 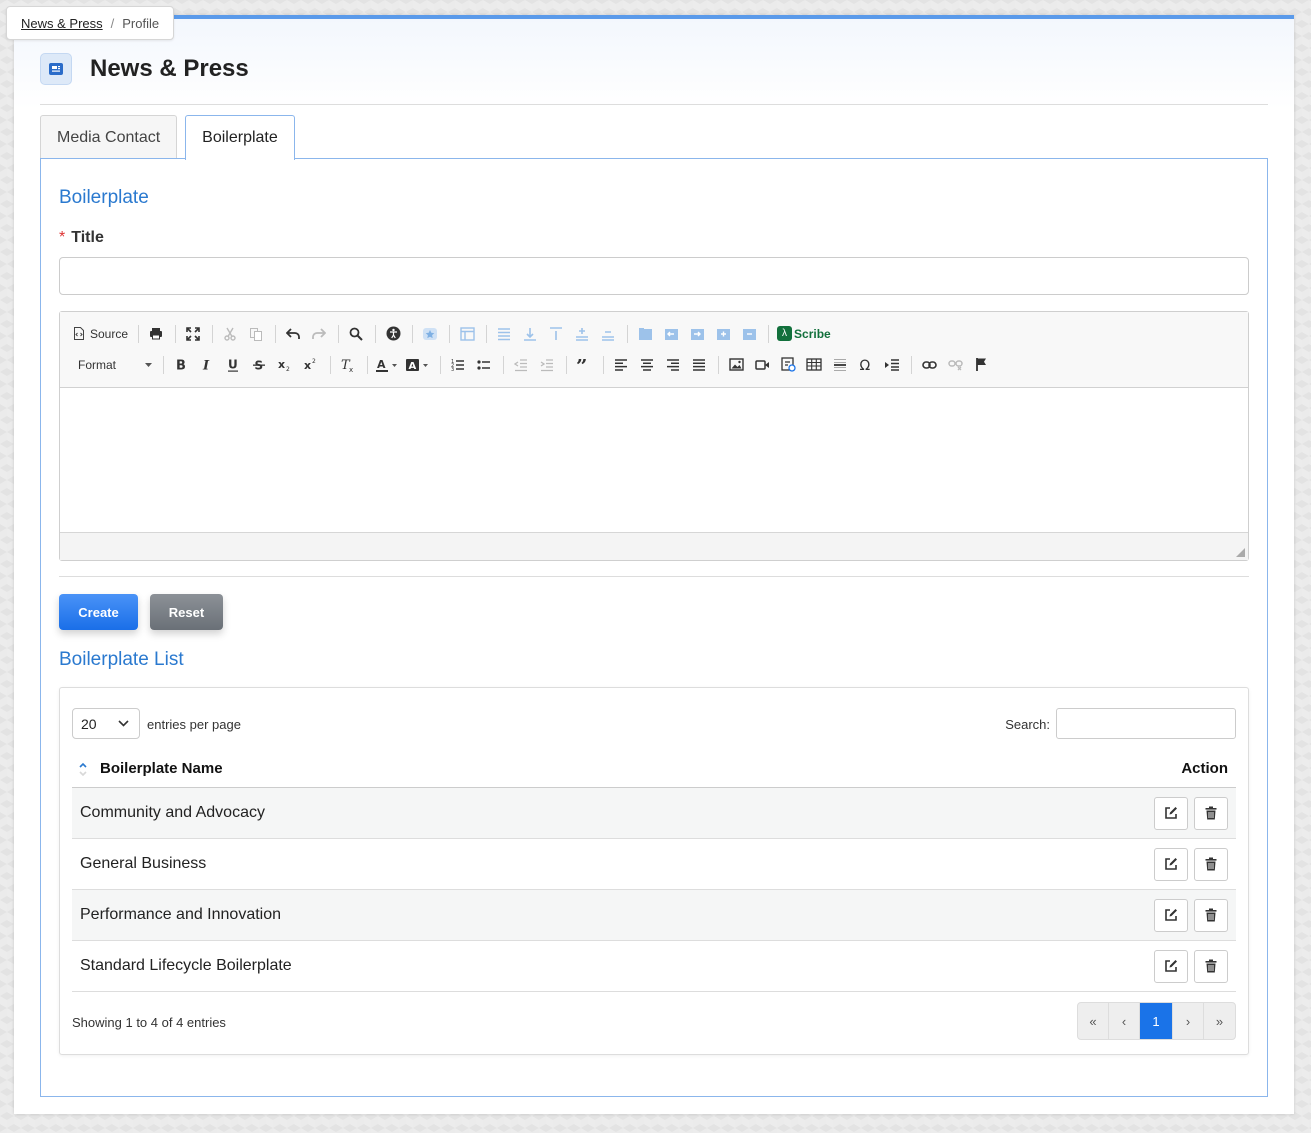 I want to click on text-color-button: A, so click(x=387, y=365).